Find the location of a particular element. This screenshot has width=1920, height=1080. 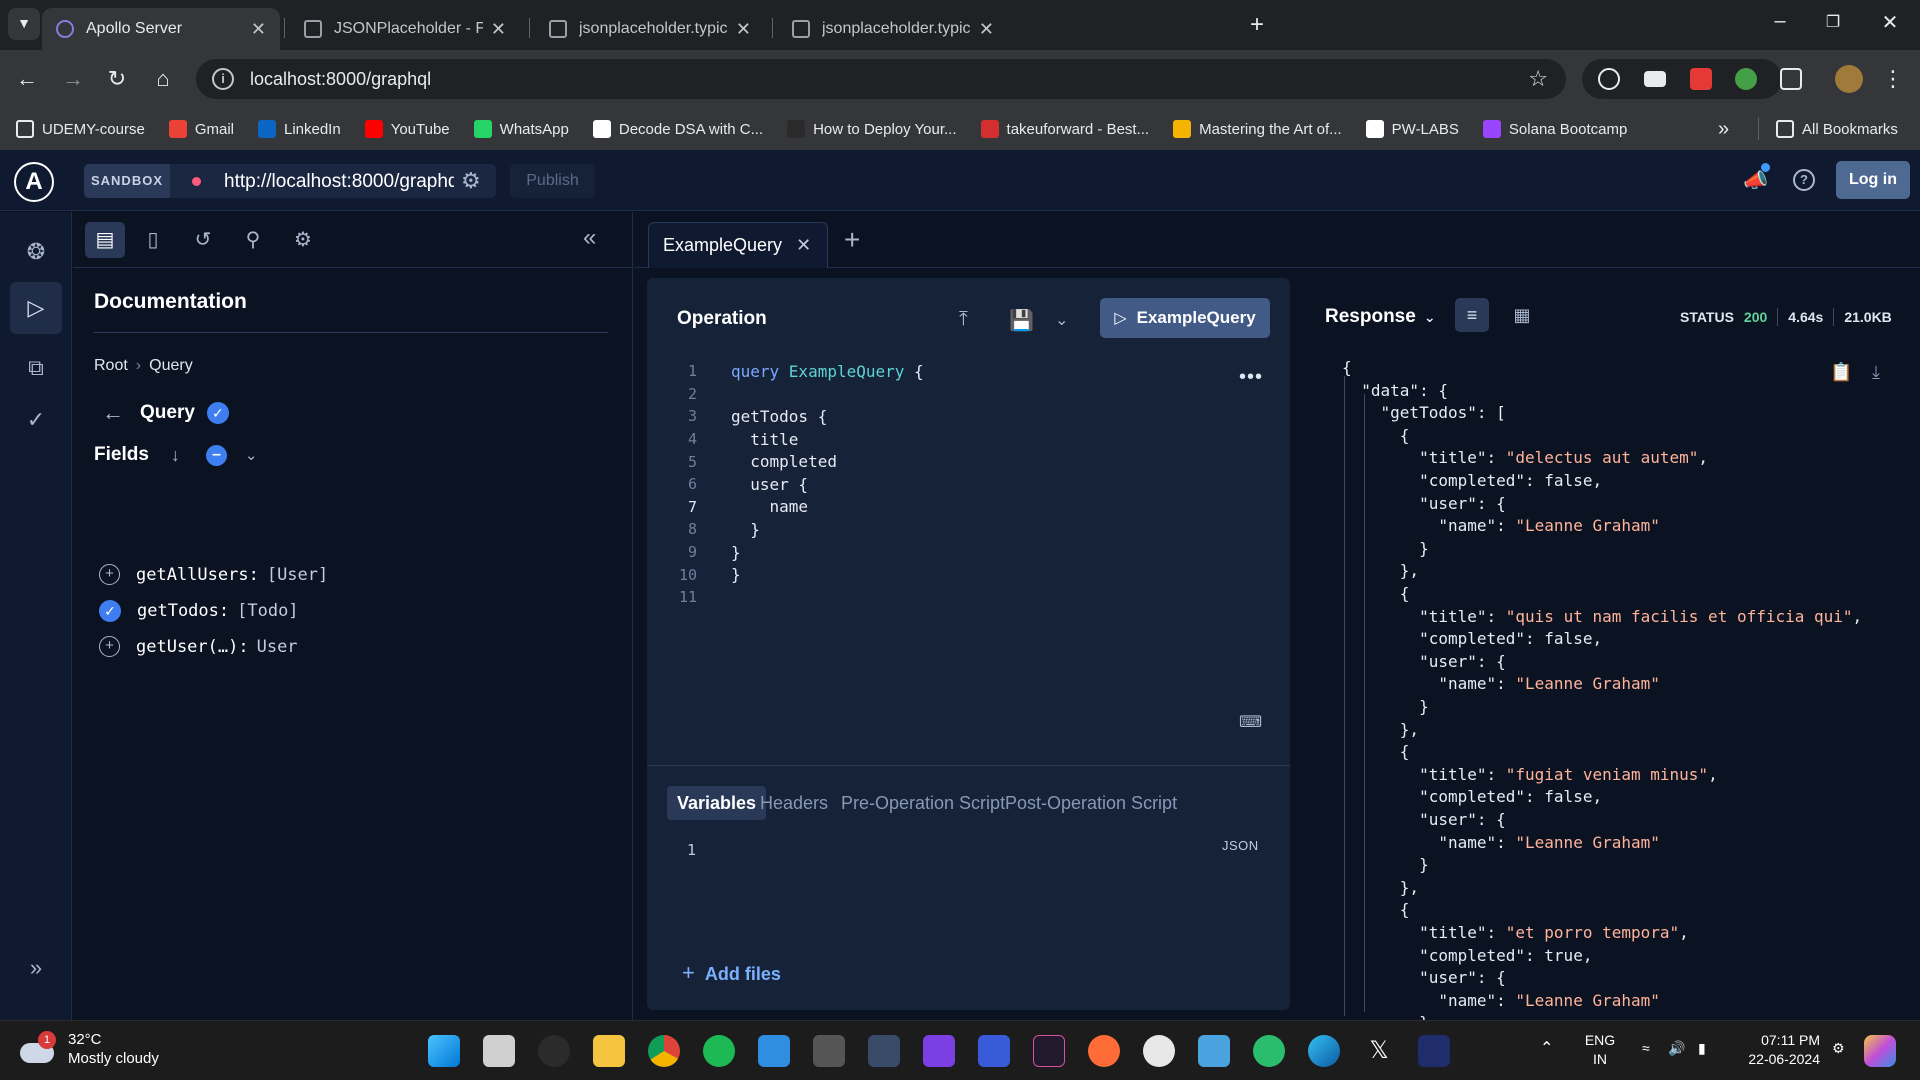

sort-arrow-icon: ↓ is located at coordinates (175, 455).